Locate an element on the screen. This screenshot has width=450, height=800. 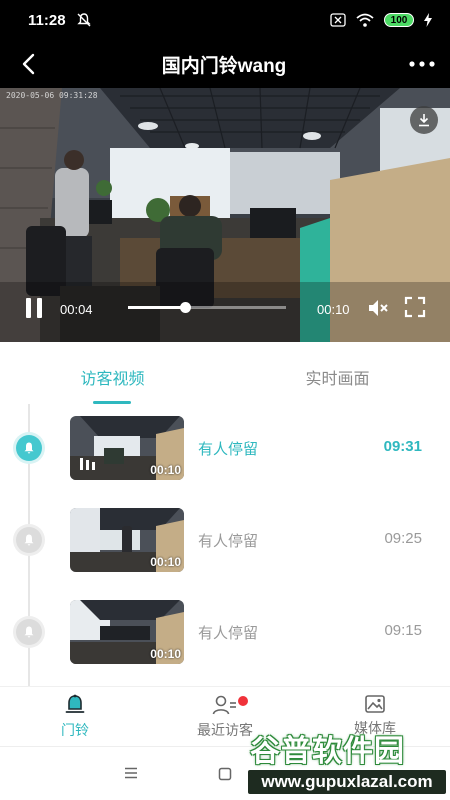
back-arrow-icon is located at coordinates (28, 64).